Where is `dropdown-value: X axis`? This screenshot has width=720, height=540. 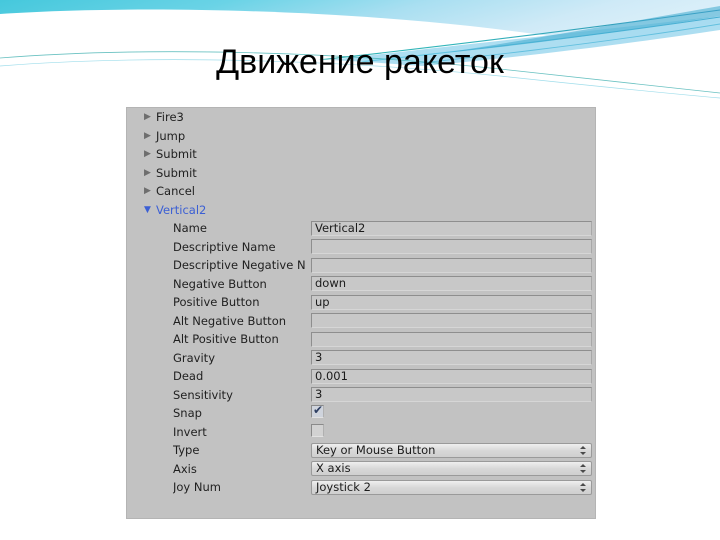
dropdown-value: X axis is located at coordinates (333, 468).